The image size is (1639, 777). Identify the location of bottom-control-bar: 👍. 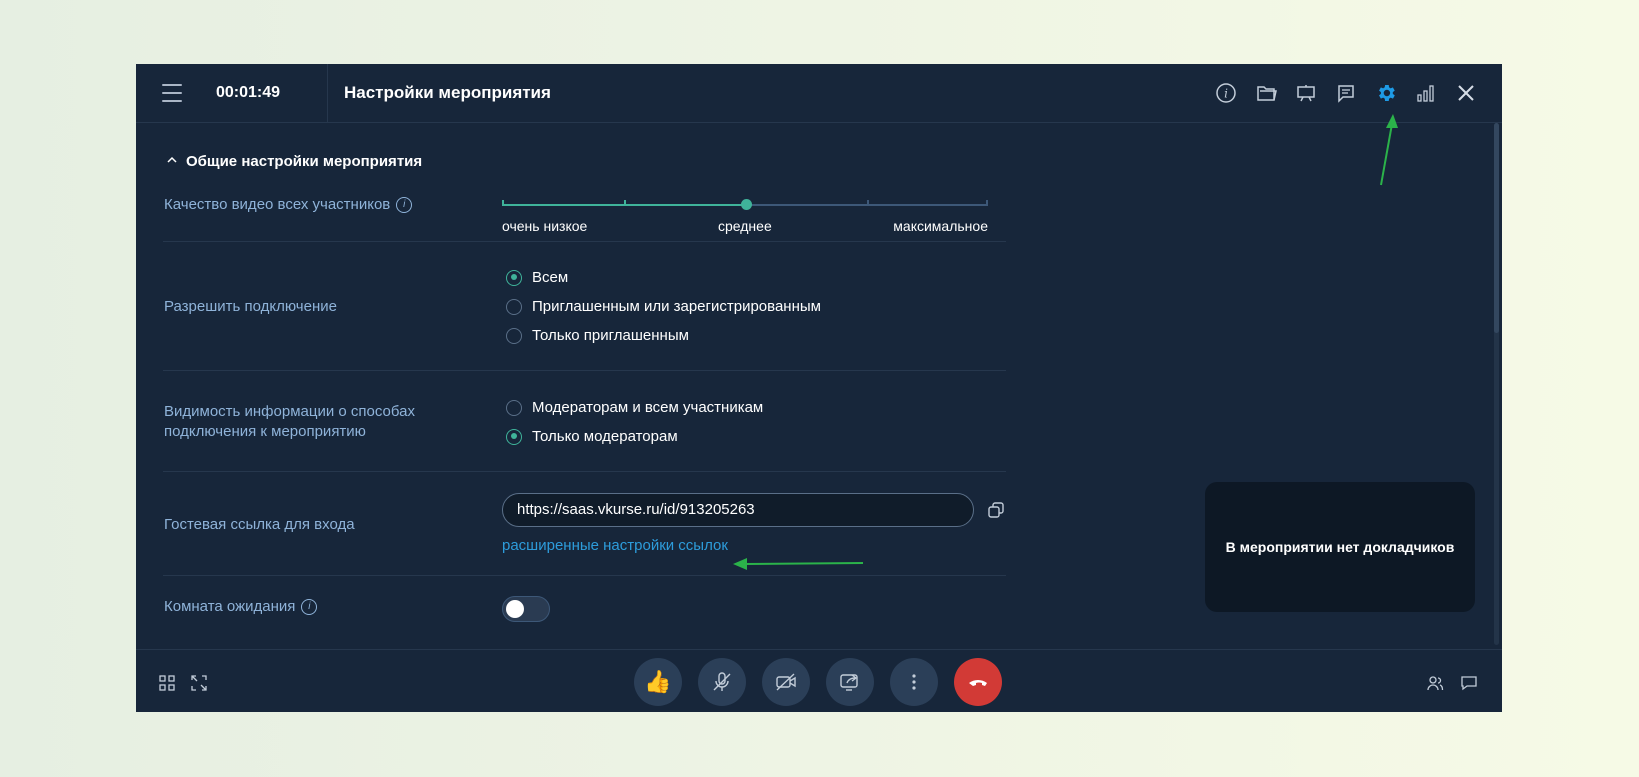
(819, 680).